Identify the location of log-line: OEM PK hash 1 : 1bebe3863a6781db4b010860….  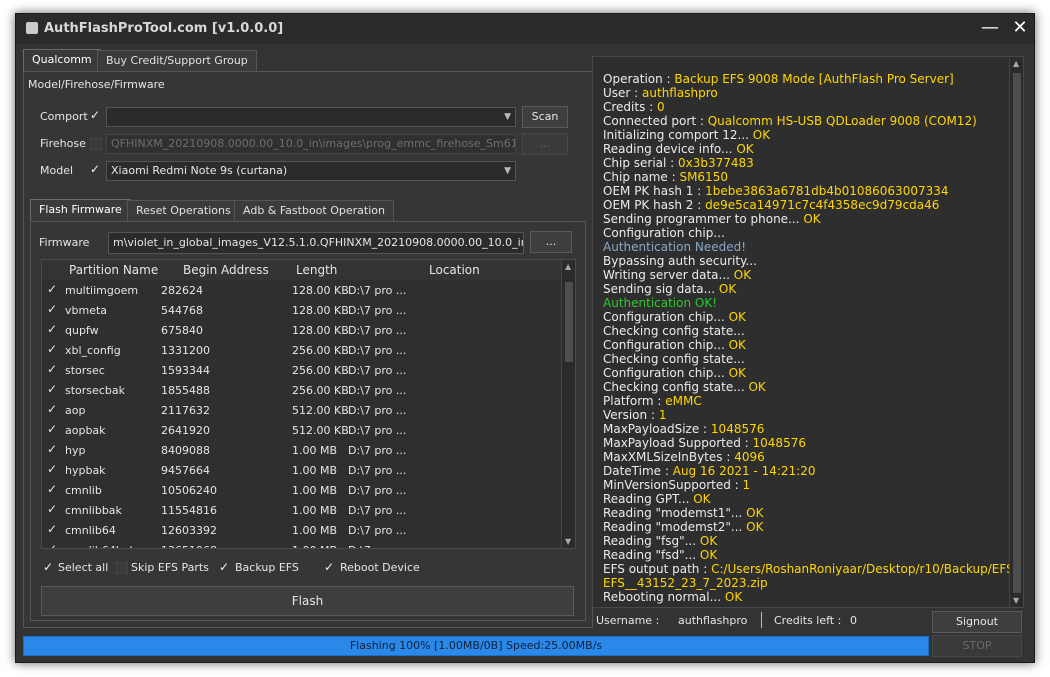
(776, 191).